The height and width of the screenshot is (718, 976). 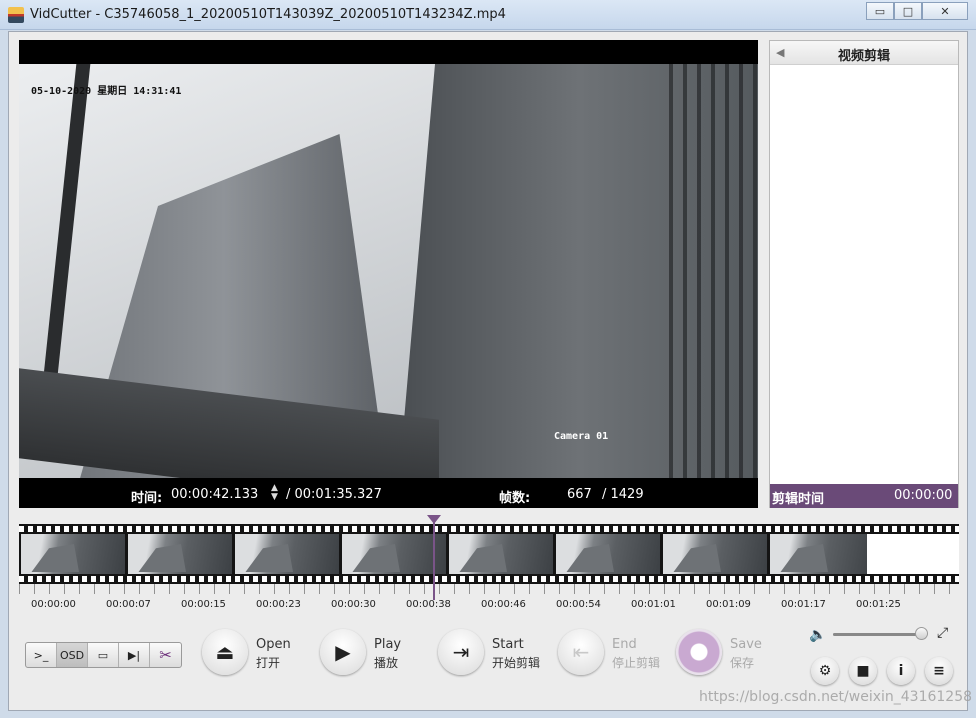 I want to click on clip-time-value: 00:00:00, so click(x=923, y=495).